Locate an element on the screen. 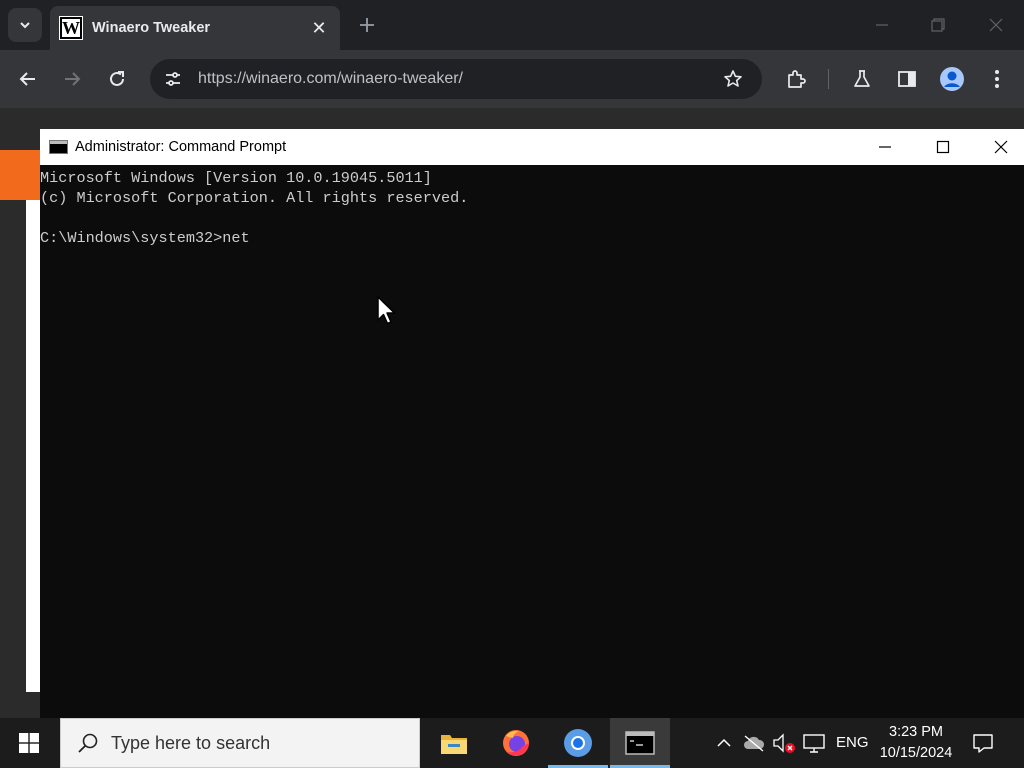 This screenshot has width=1024, height=768. taskbar-chrome is located at coordinates (578, 743).